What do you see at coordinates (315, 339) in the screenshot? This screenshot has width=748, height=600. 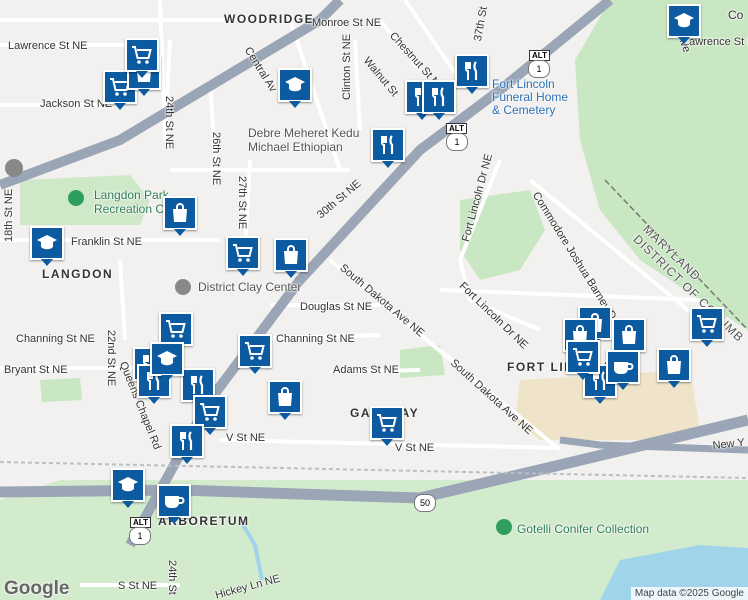 I see `label-channing-st-east: Channing St NE` at bounding box center [315, 339].